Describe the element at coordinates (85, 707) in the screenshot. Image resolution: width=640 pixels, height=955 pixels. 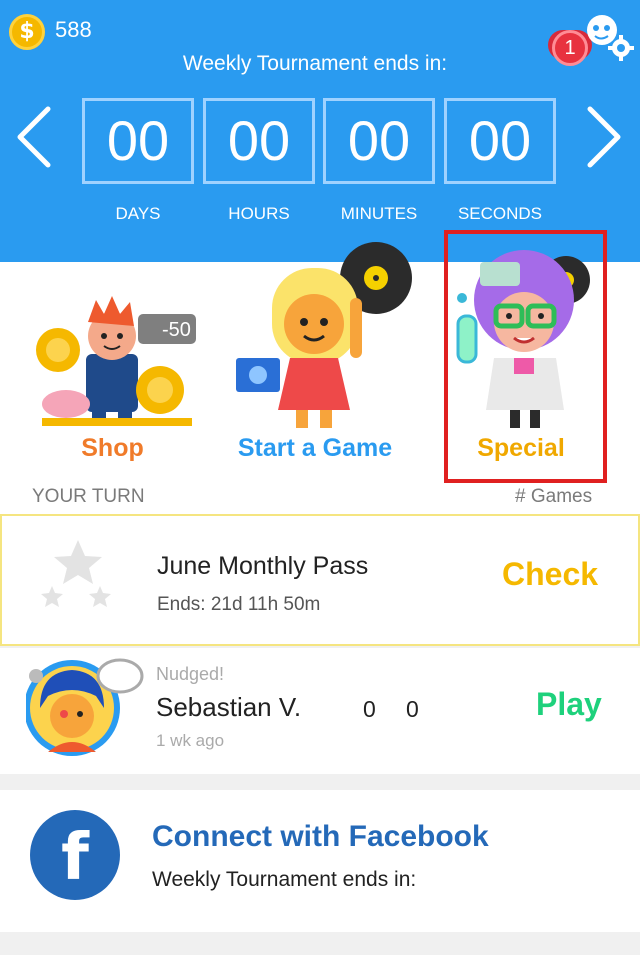
I see `opponent-avatar` at that location.